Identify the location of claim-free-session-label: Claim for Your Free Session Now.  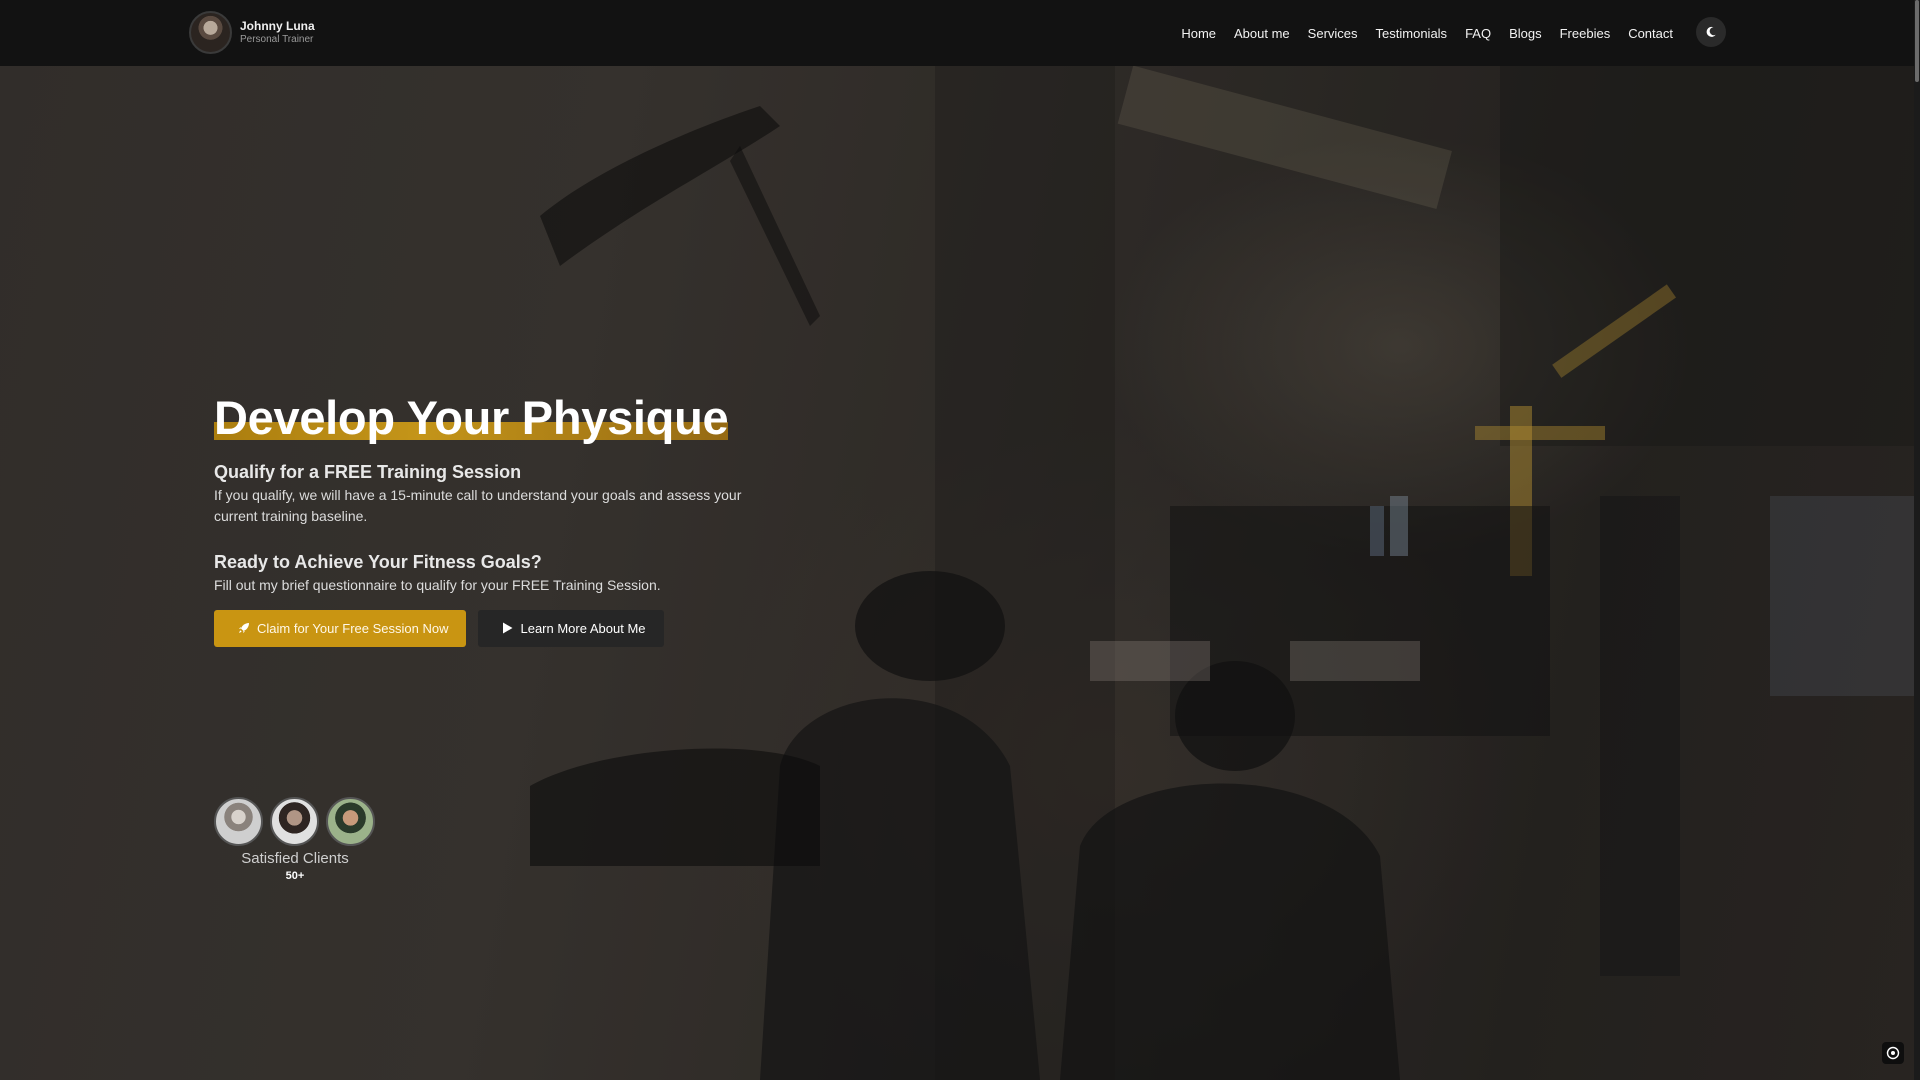
(353, 628).